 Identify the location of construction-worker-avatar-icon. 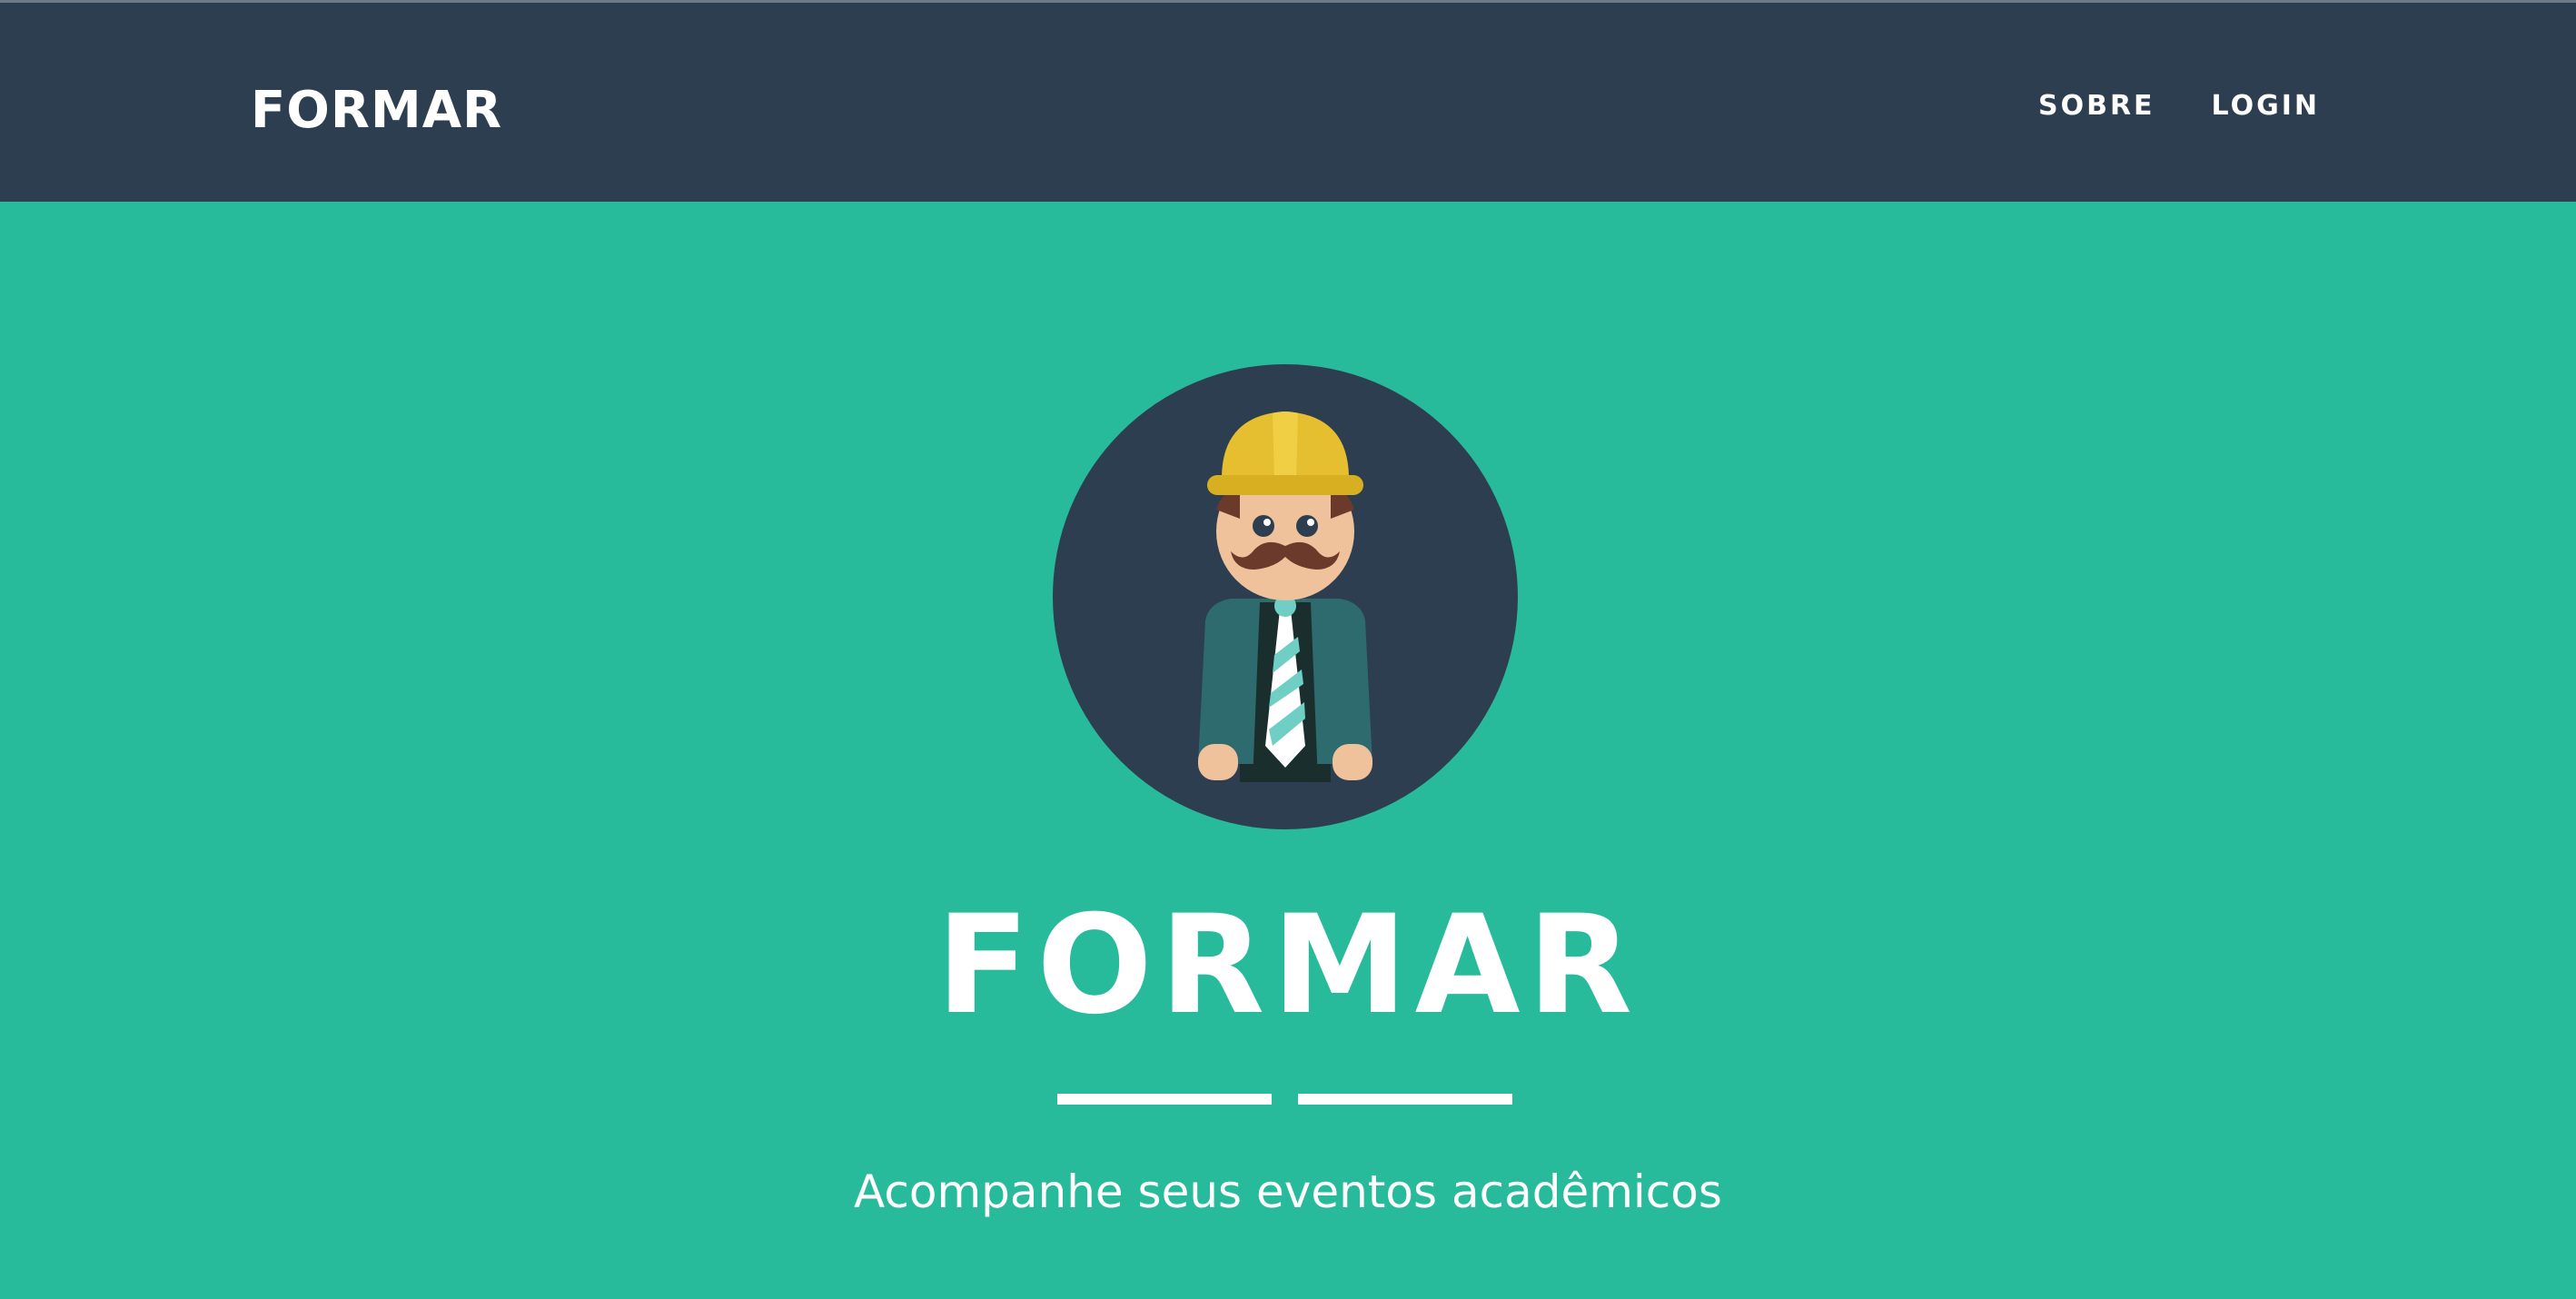
(1285, 596).